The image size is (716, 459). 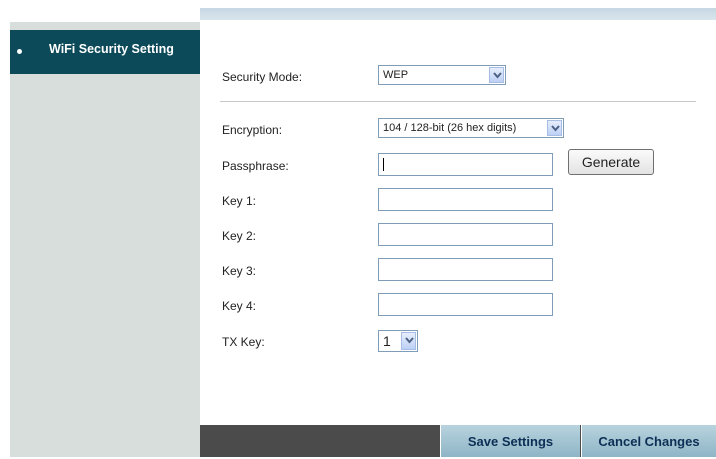 I want to click on header-bar, so click(x=458, y=14).